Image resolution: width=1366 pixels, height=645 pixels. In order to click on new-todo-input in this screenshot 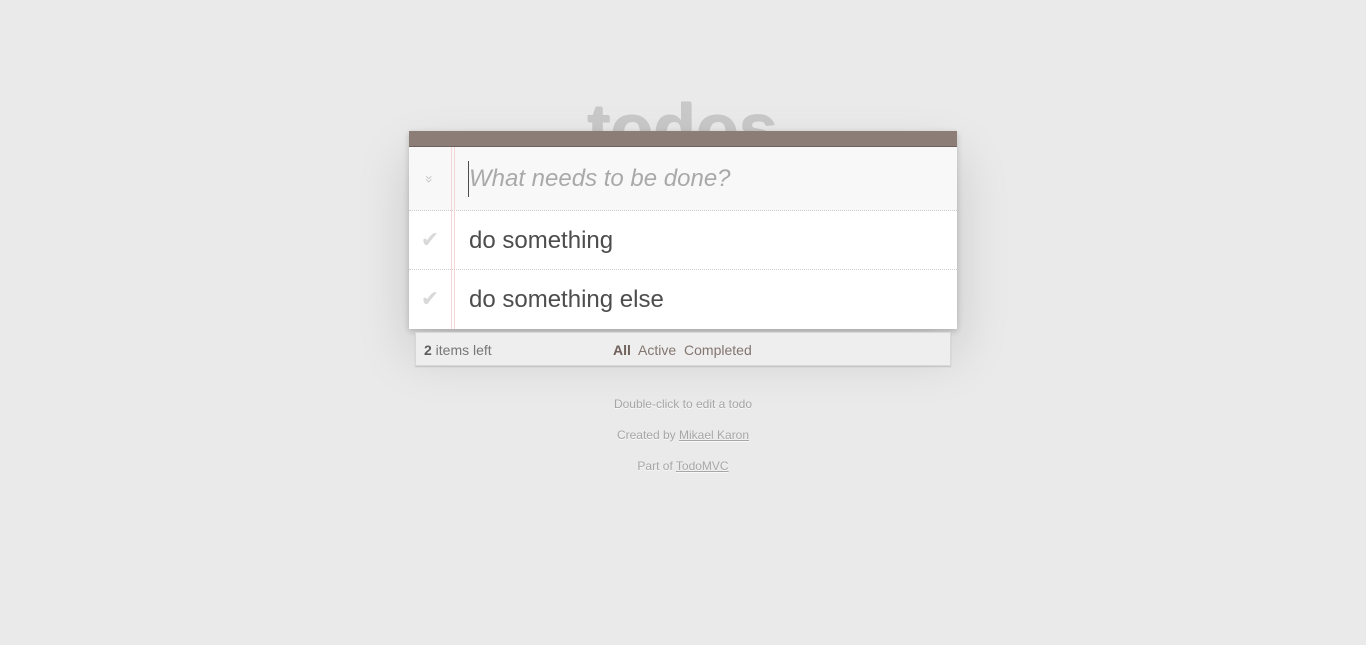, I will do `click(703, 179)`.